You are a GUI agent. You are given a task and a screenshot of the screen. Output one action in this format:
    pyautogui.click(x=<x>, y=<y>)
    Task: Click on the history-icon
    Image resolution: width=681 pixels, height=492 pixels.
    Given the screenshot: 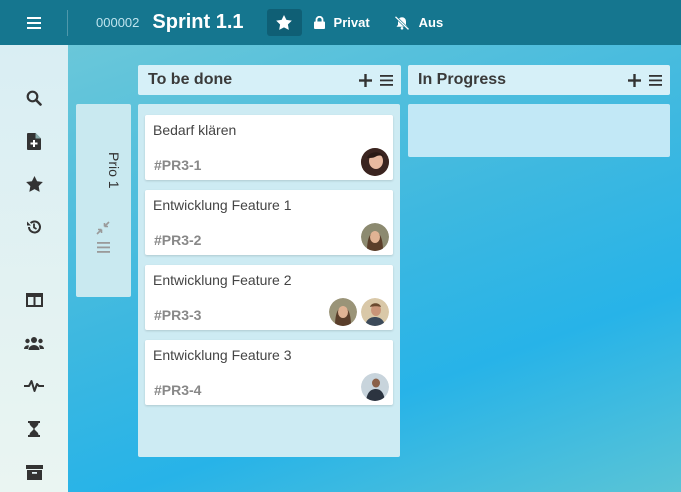 What is the action you would take?
    pyautogui.click(x=34, y=227)
    